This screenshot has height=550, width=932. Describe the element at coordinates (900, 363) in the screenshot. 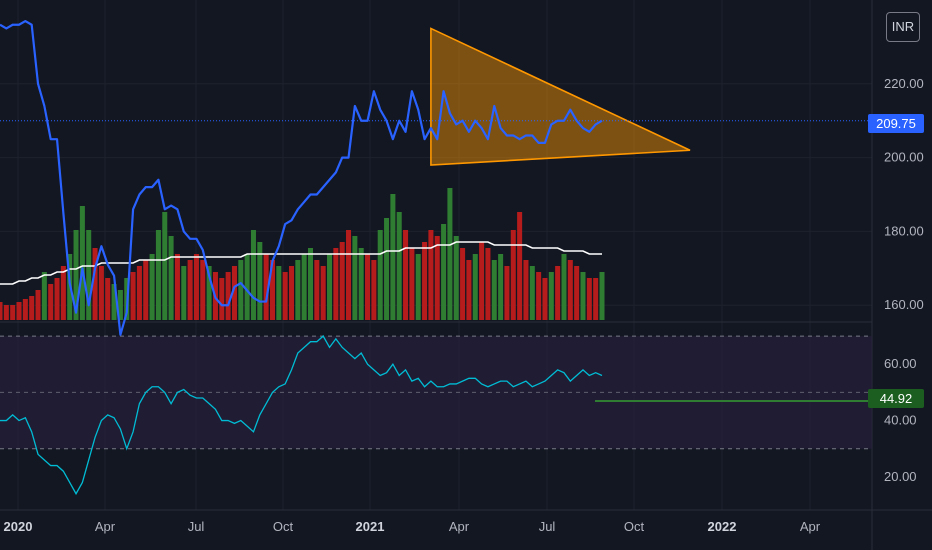

I see `rsi-tick-0: 60.00` at that location.